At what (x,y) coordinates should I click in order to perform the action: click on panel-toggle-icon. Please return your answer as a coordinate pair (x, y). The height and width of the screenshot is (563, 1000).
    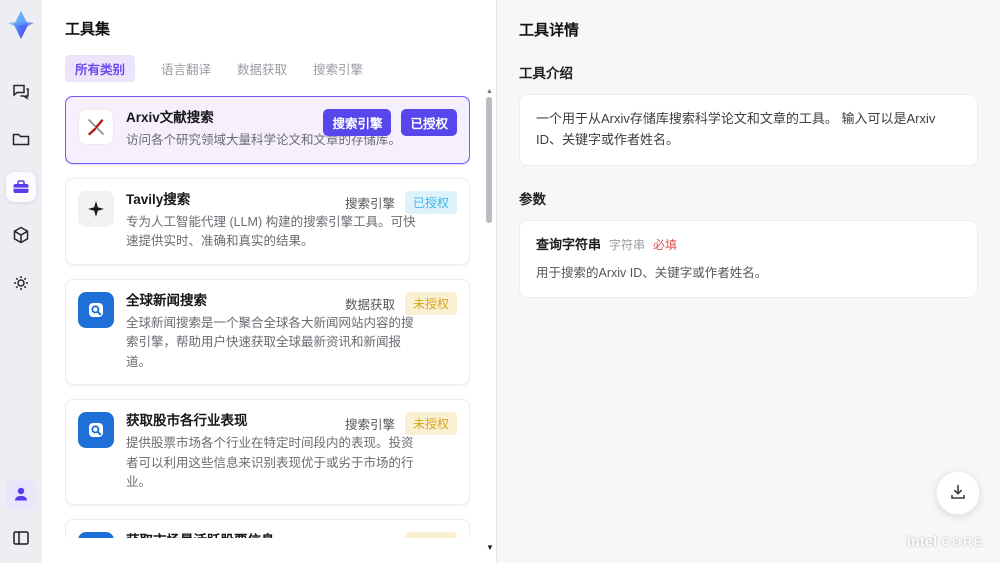
    Looking at the image, I should click on (21, 538).